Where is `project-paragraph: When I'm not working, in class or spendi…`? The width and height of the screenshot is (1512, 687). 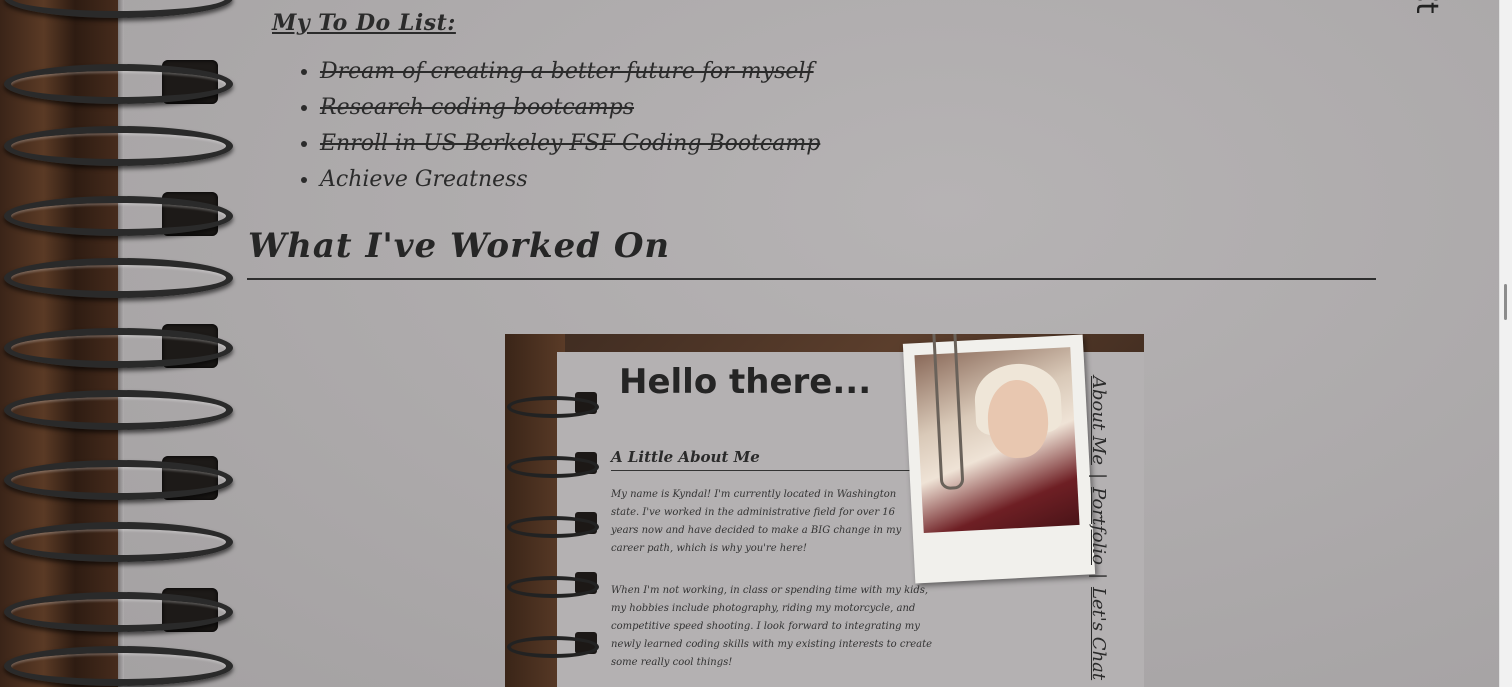
project-paragraph: When I'm not working, in class or spendi… is located at coordinates (772, 626).